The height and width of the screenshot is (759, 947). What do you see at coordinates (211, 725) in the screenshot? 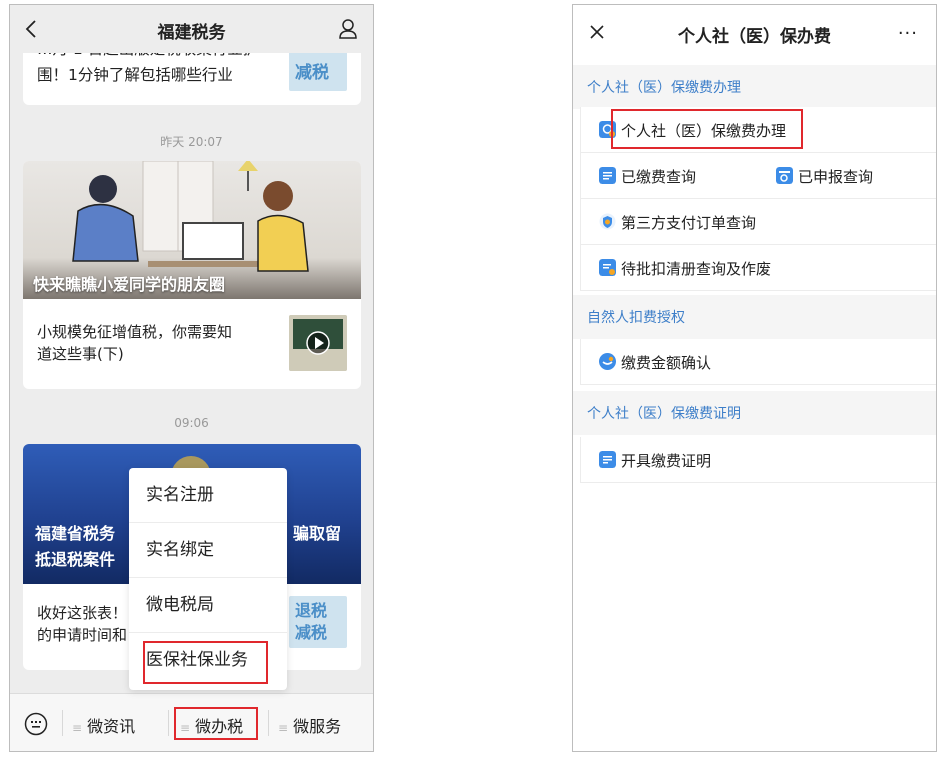
I see `menu-tab-tax-handling: ≡ 微办税` at bounding box center [211, 725].